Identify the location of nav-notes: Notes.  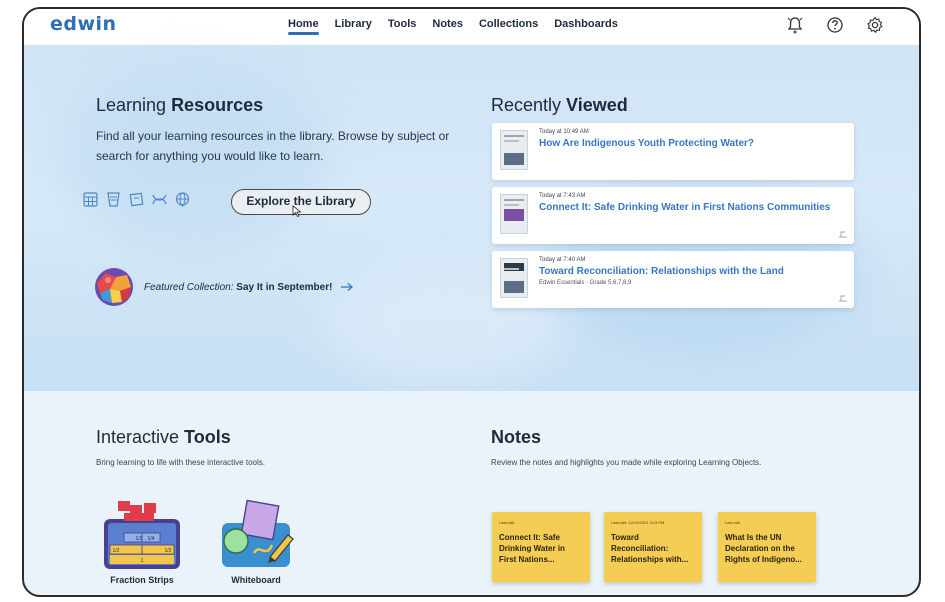
(447, 26).